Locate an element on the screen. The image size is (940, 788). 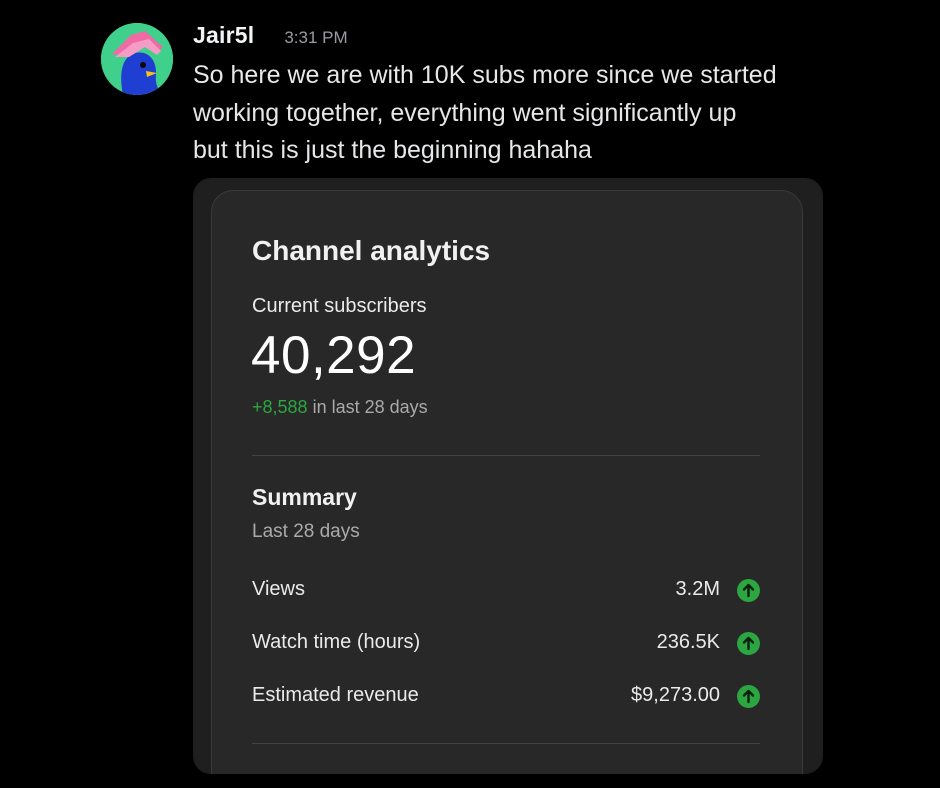
metric-value: $9,273.00 is located at coordinates (675, 695).